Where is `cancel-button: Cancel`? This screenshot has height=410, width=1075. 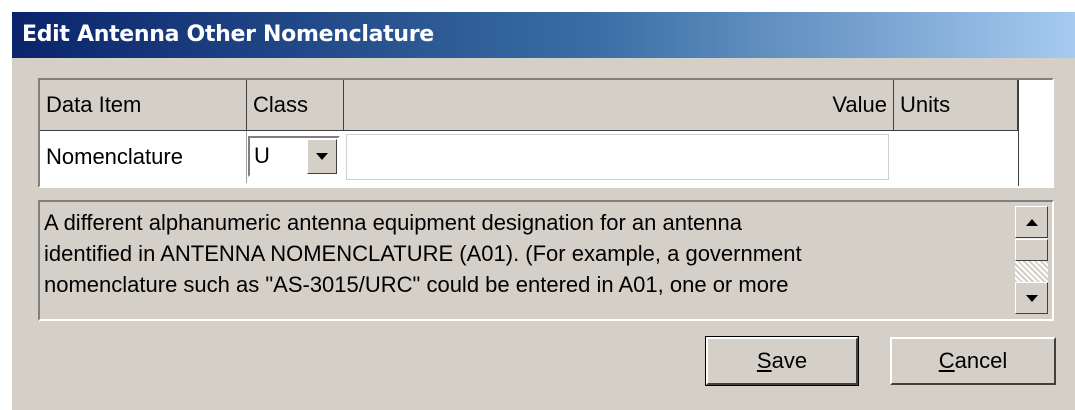 cancel-button: Cancel is located at coordinates (973, 361).